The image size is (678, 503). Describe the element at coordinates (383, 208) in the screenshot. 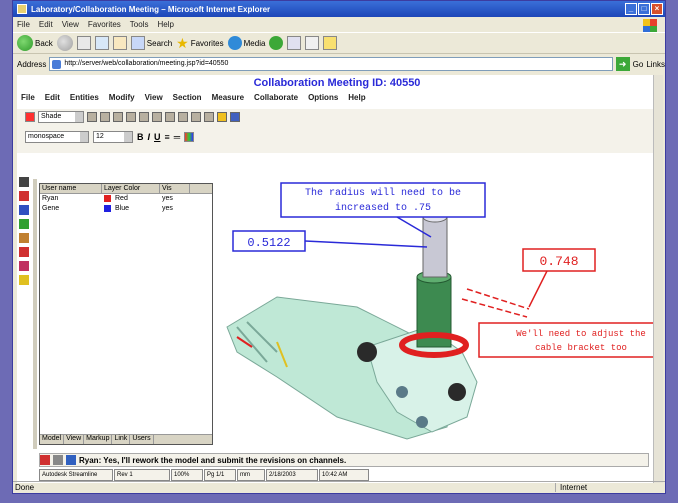

I see `blue-note-text-line-2: increased to .75` at that location.